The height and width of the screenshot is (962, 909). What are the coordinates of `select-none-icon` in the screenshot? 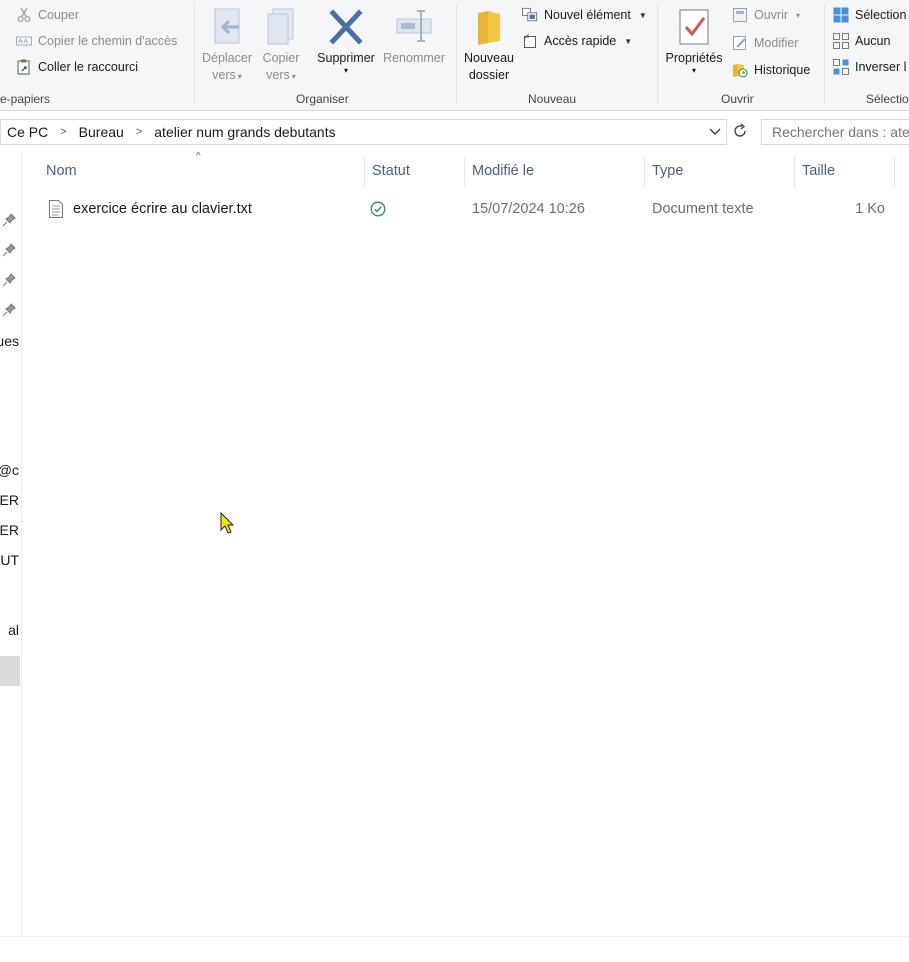 It's located at (841, 41).